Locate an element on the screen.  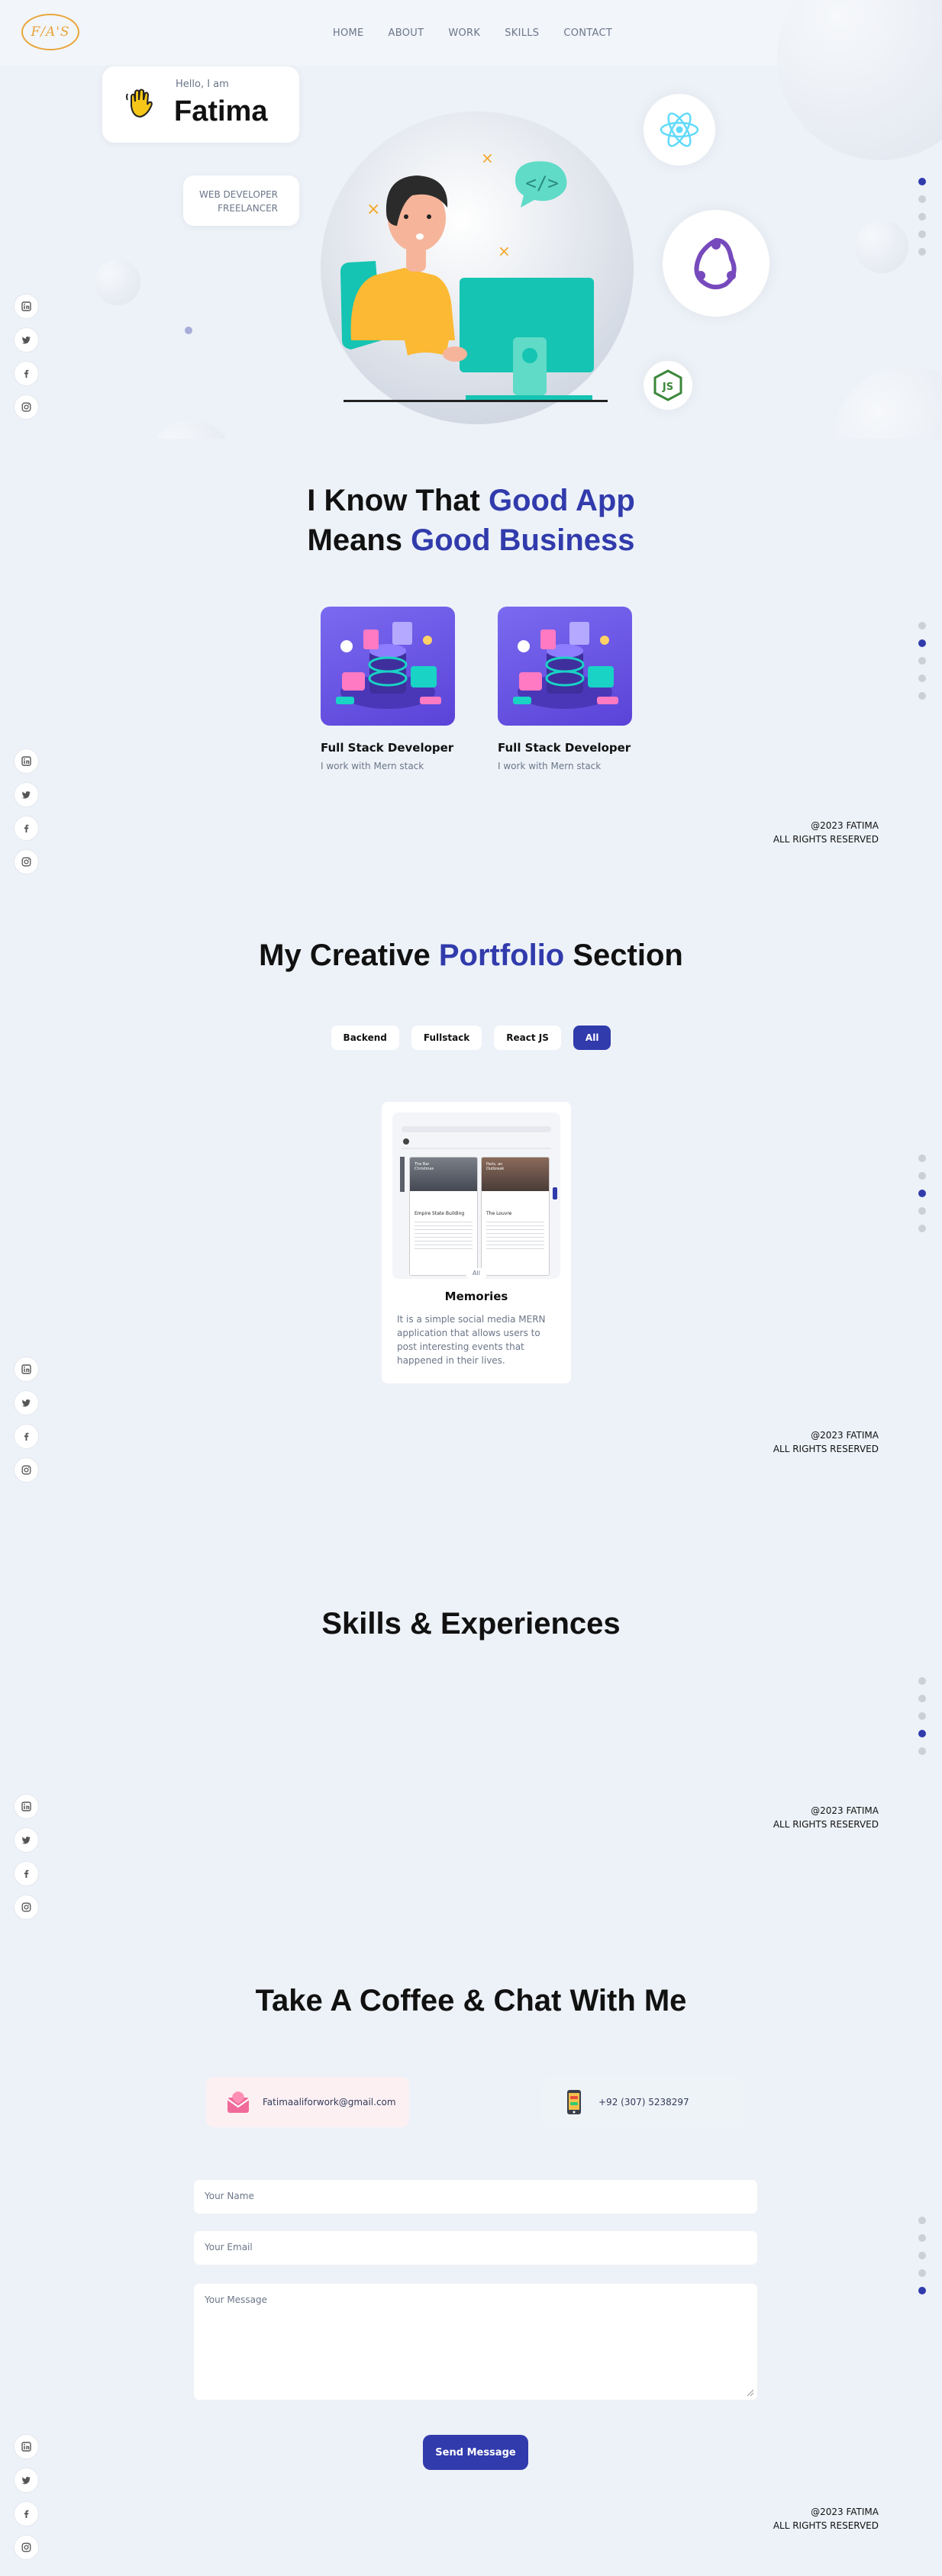
name-input: Your Name is located at coordinates (475, 2196).